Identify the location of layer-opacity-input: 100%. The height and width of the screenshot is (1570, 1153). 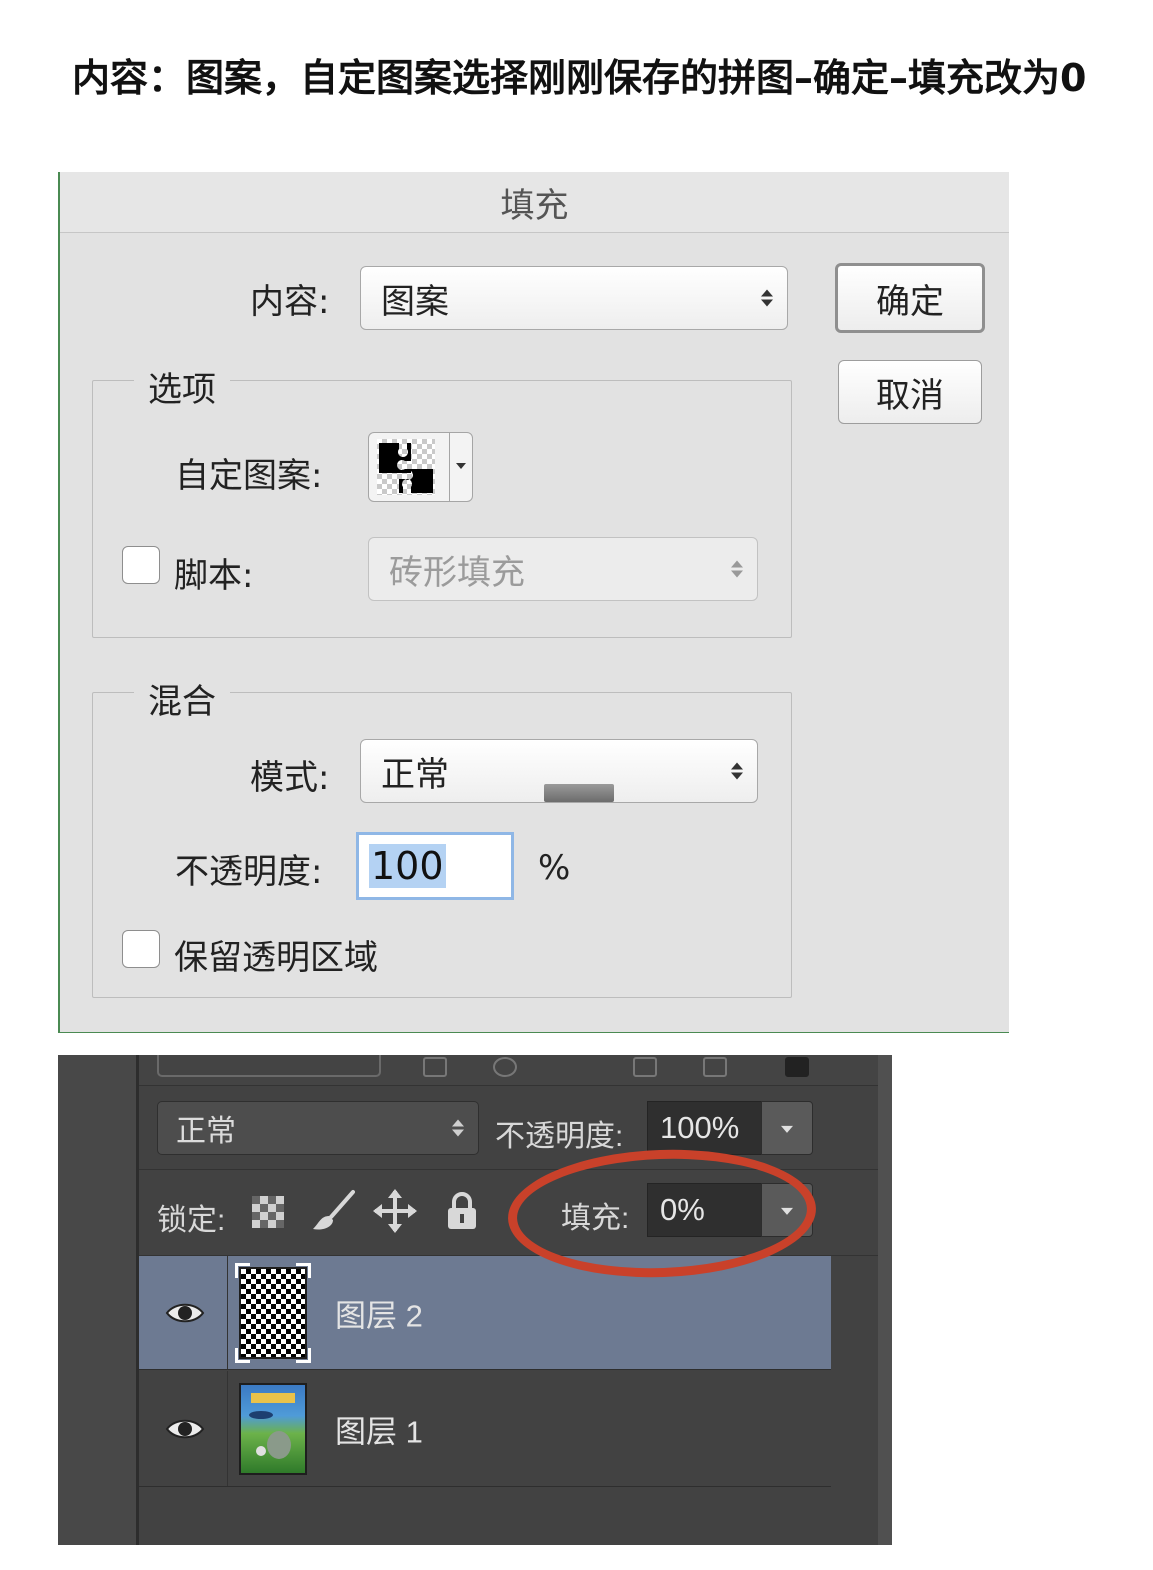
(705, 1128).